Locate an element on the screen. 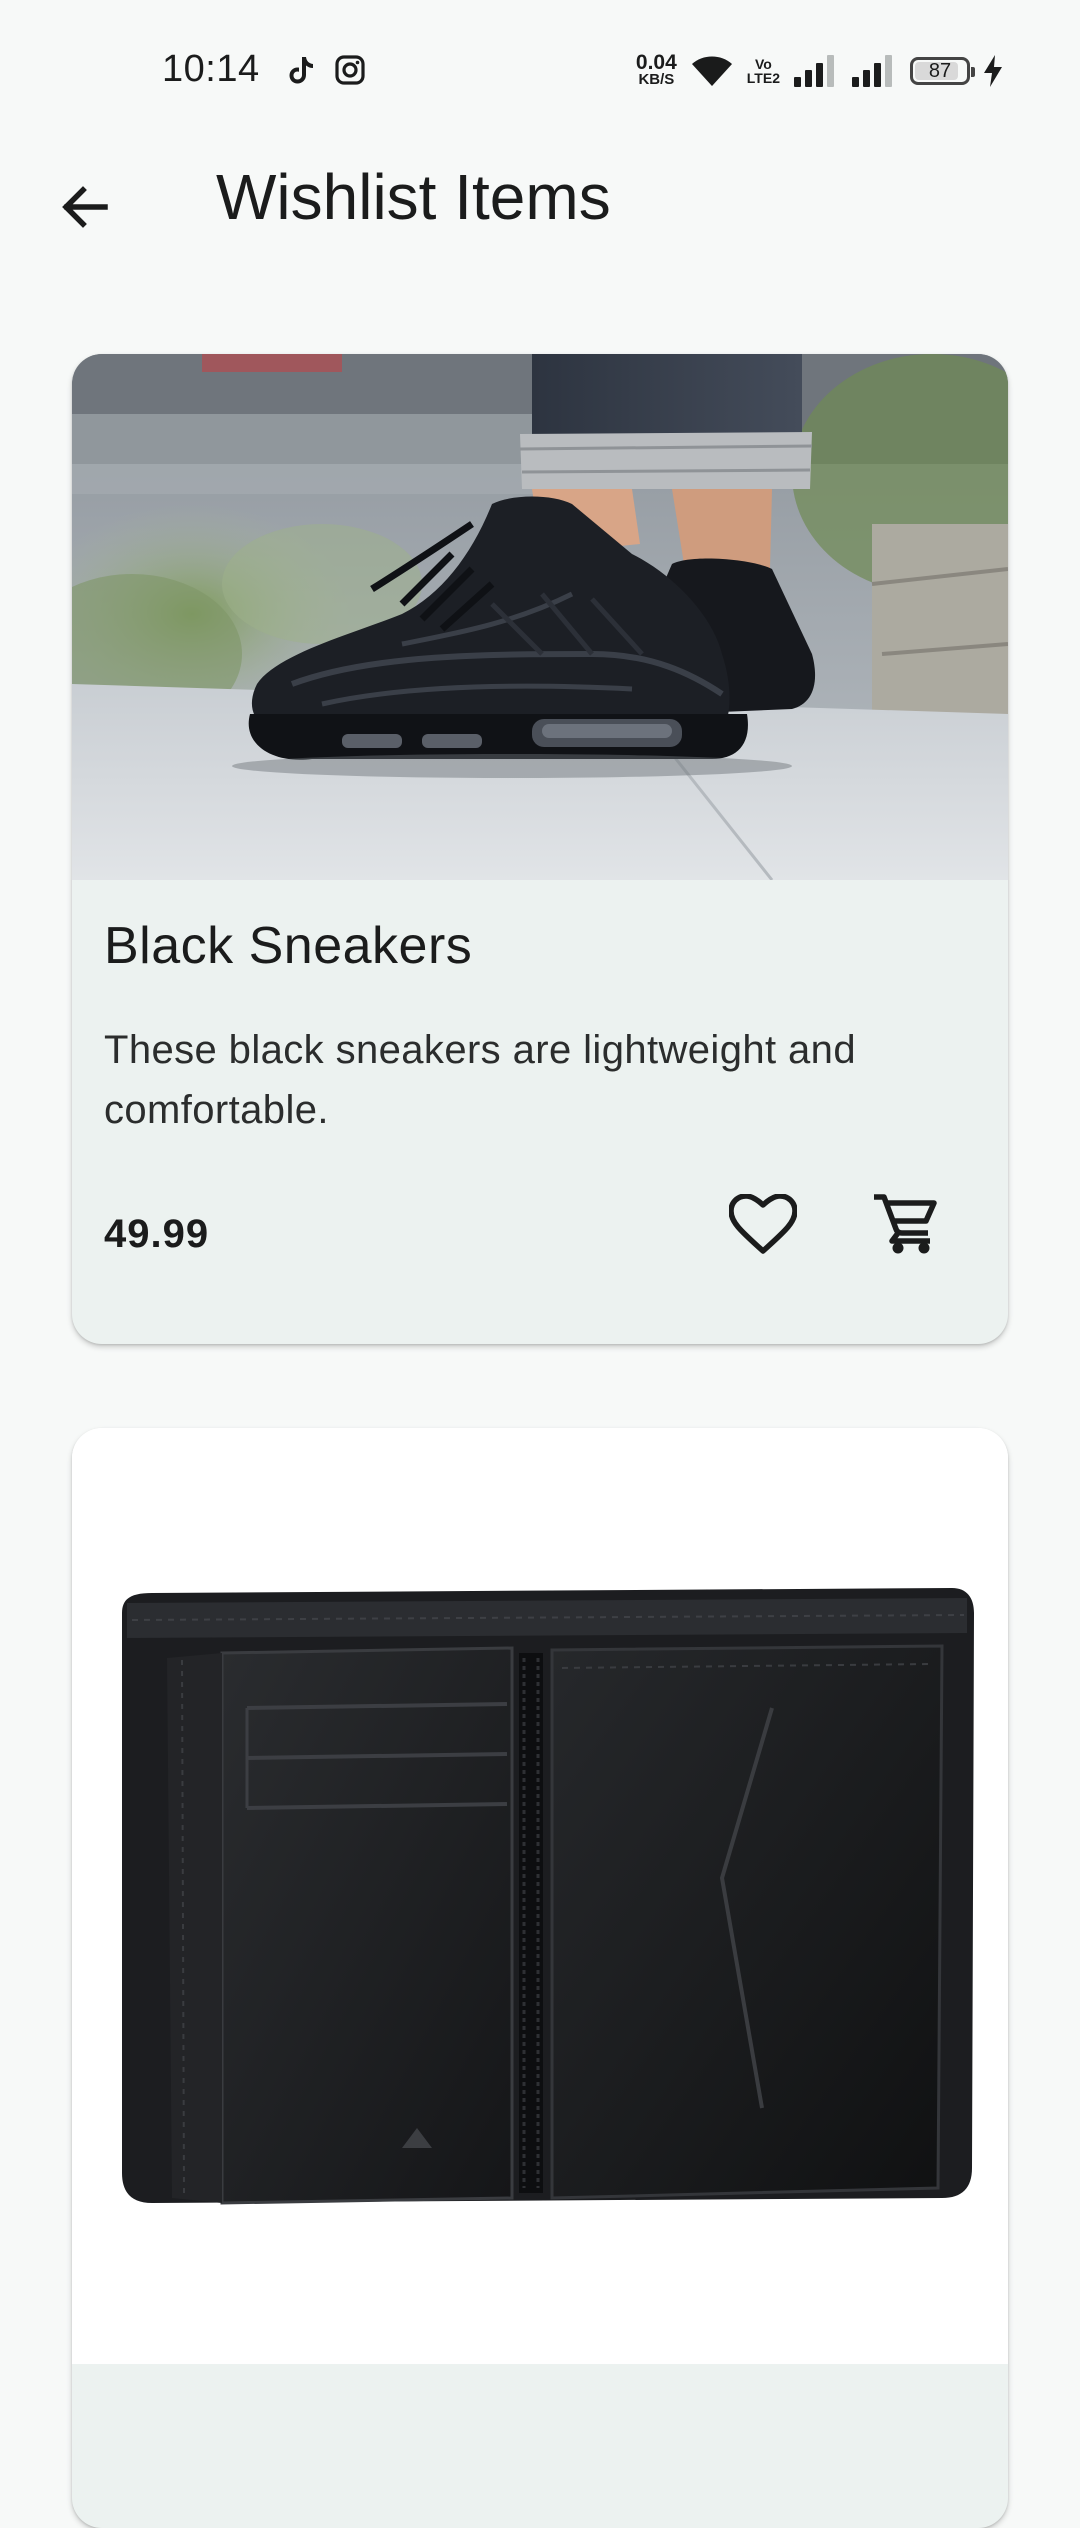  battery-icon: 87 is located at coordinates (942, 71).